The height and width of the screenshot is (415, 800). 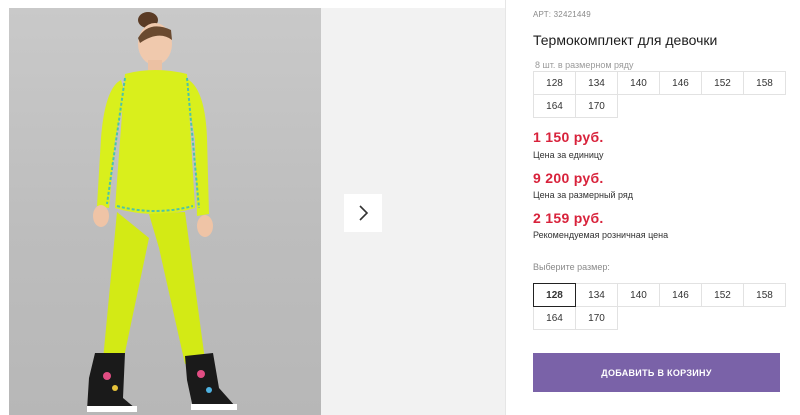 I want to click on size-selector: 128 134 140 146 152 158 164 170, so click(x=659, y=306).